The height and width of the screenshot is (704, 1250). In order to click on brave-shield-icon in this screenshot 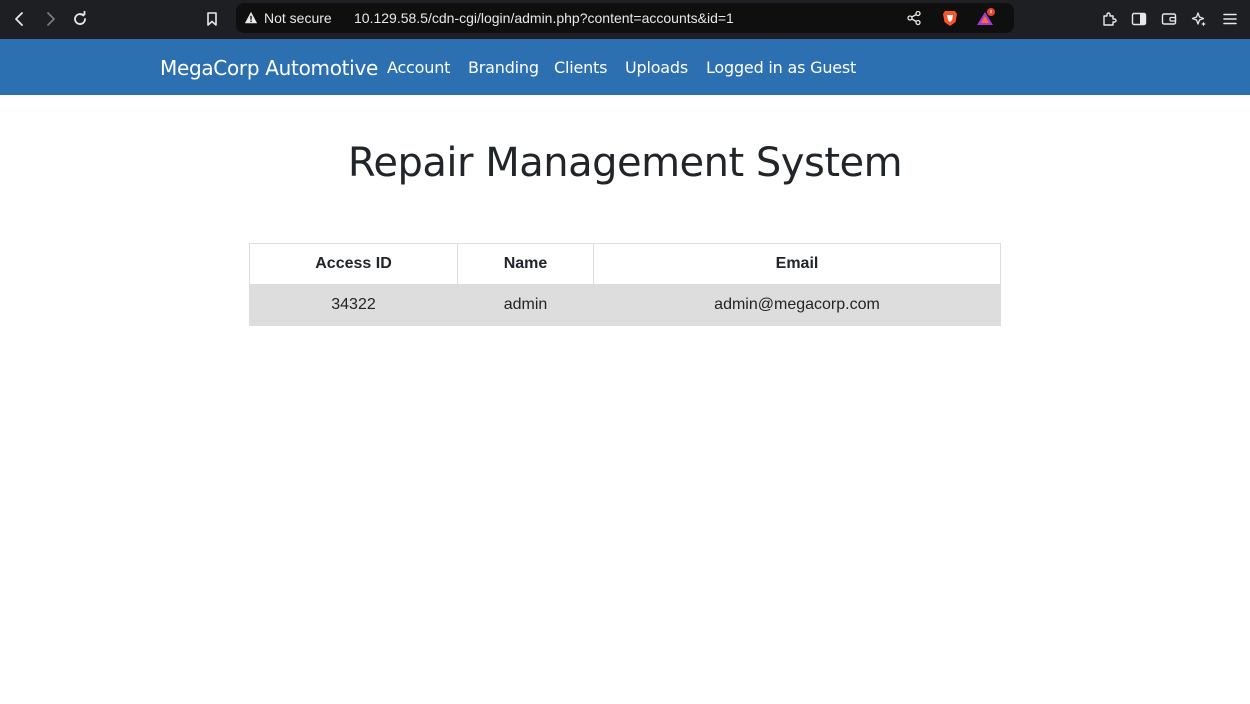, I will do `click(950, 18)`.